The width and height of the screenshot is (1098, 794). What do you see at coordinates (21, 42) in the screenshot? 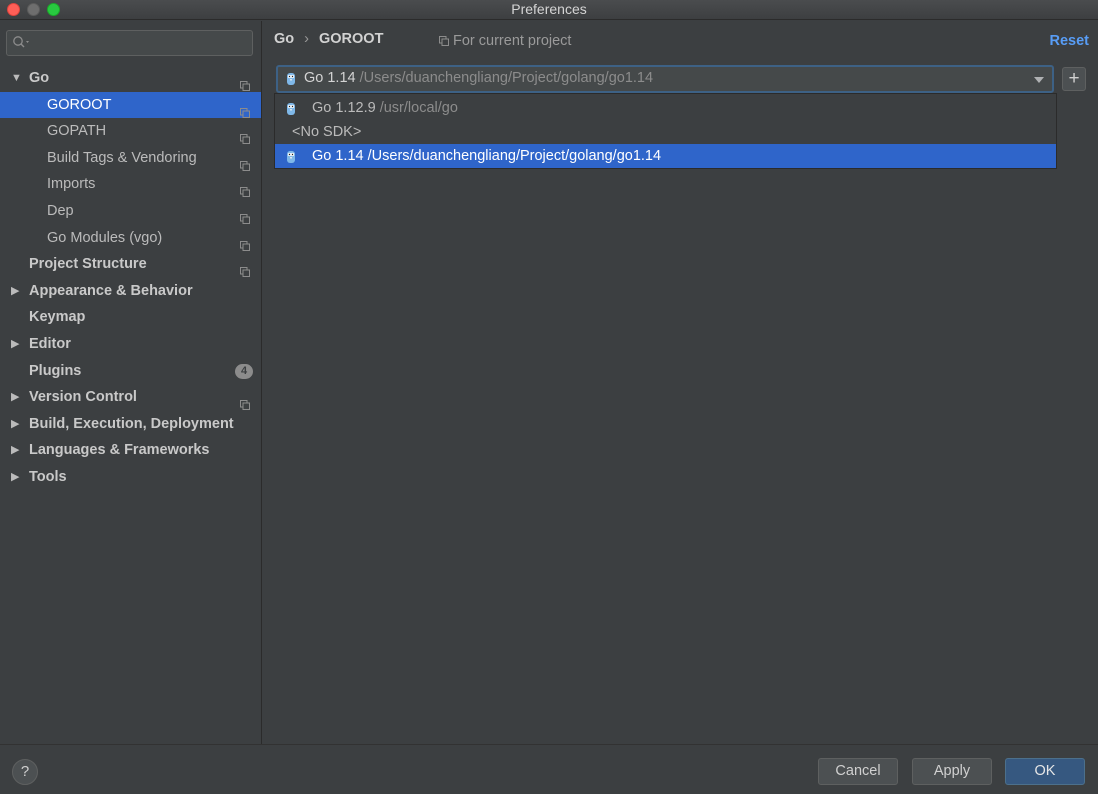
I see `search-icon` at bounding box center [21, 42].